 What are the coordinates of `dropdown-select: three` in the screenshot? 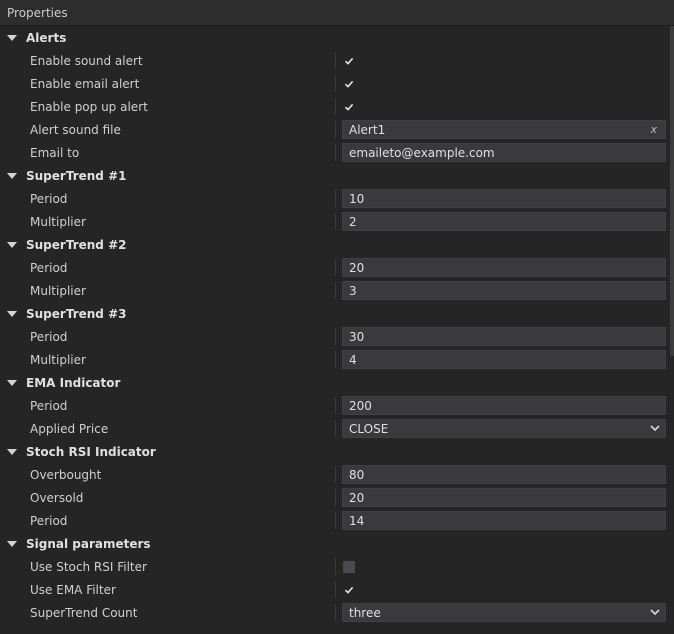 It's located at (504, 612).